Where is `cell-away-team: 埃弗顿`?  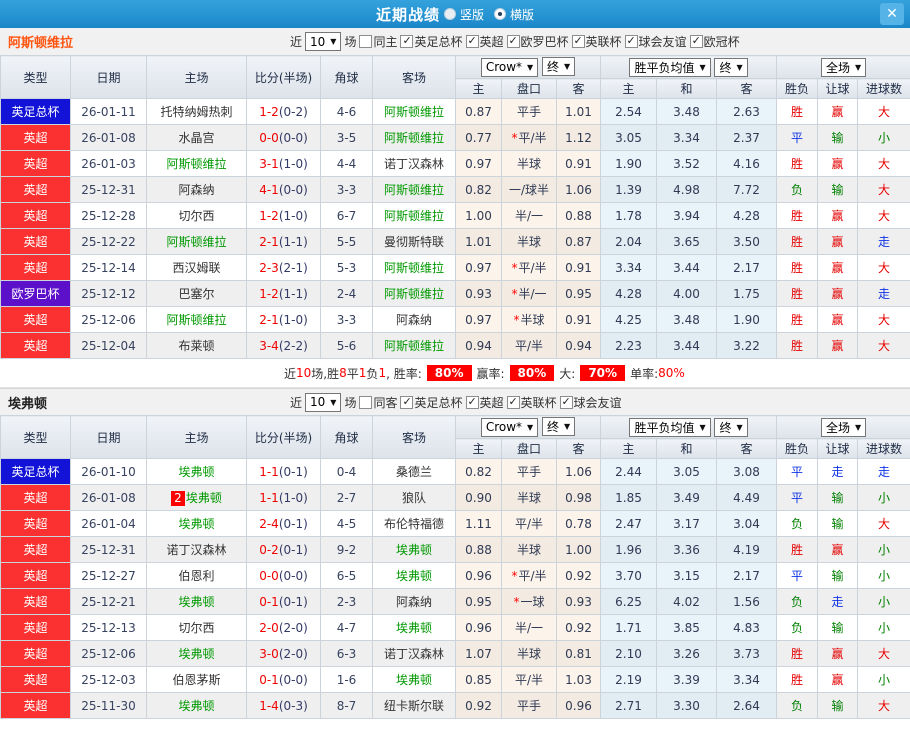
cell-away-team: 埃弗顿 is located at coordinates (414, 627).